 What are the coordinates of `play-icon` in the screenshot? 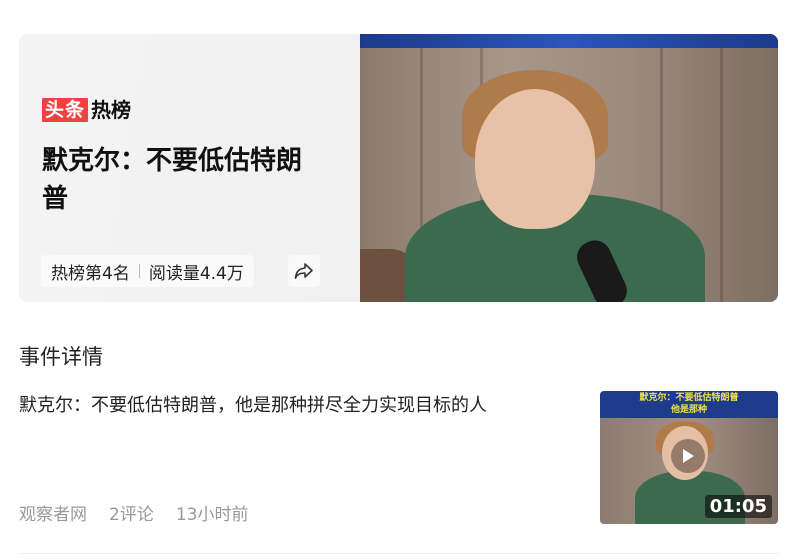 It's located at (688, 456).